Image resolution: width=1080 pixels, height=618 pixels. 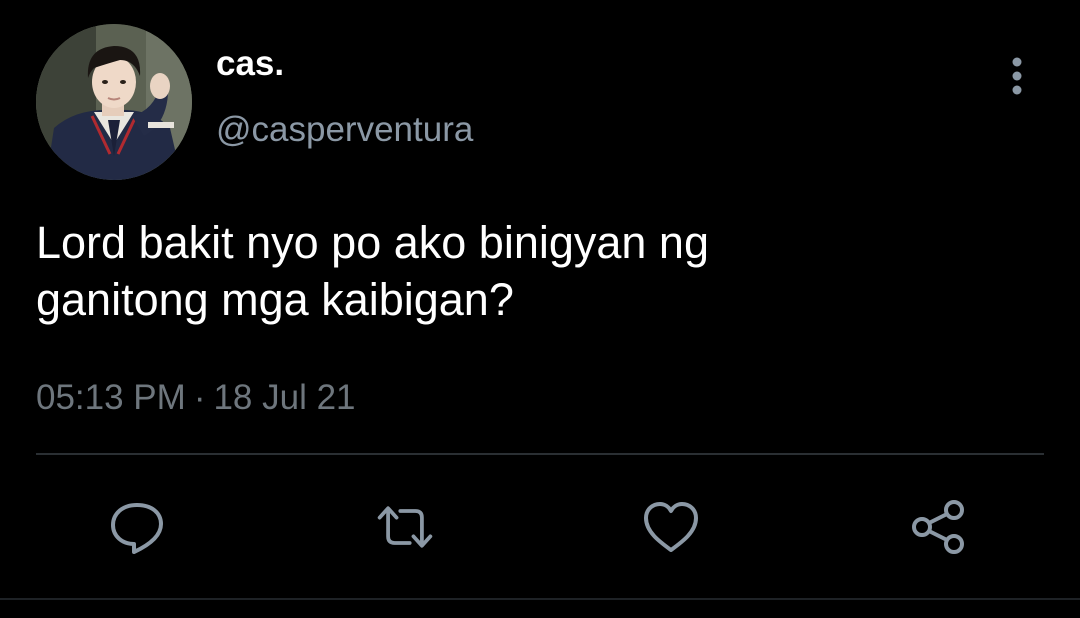 I want to click on retweet-icon, so click(x=405, y=527).